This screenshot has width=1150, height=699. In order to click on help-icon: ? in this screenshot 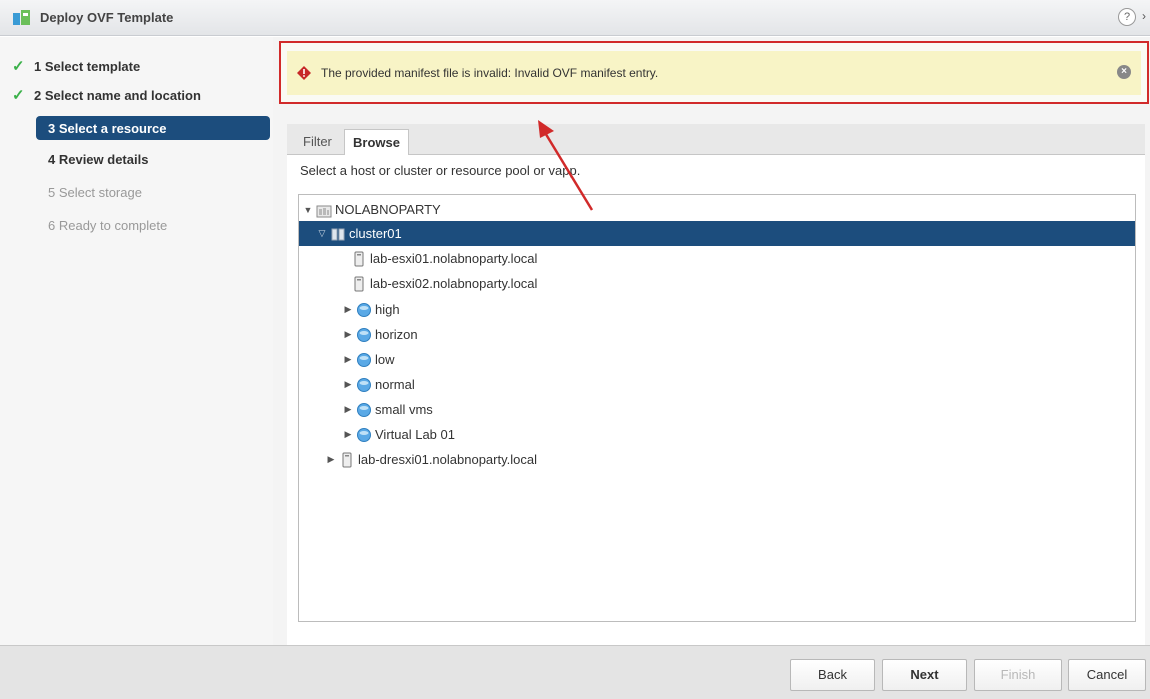, I will do `click(1127, 17)`.